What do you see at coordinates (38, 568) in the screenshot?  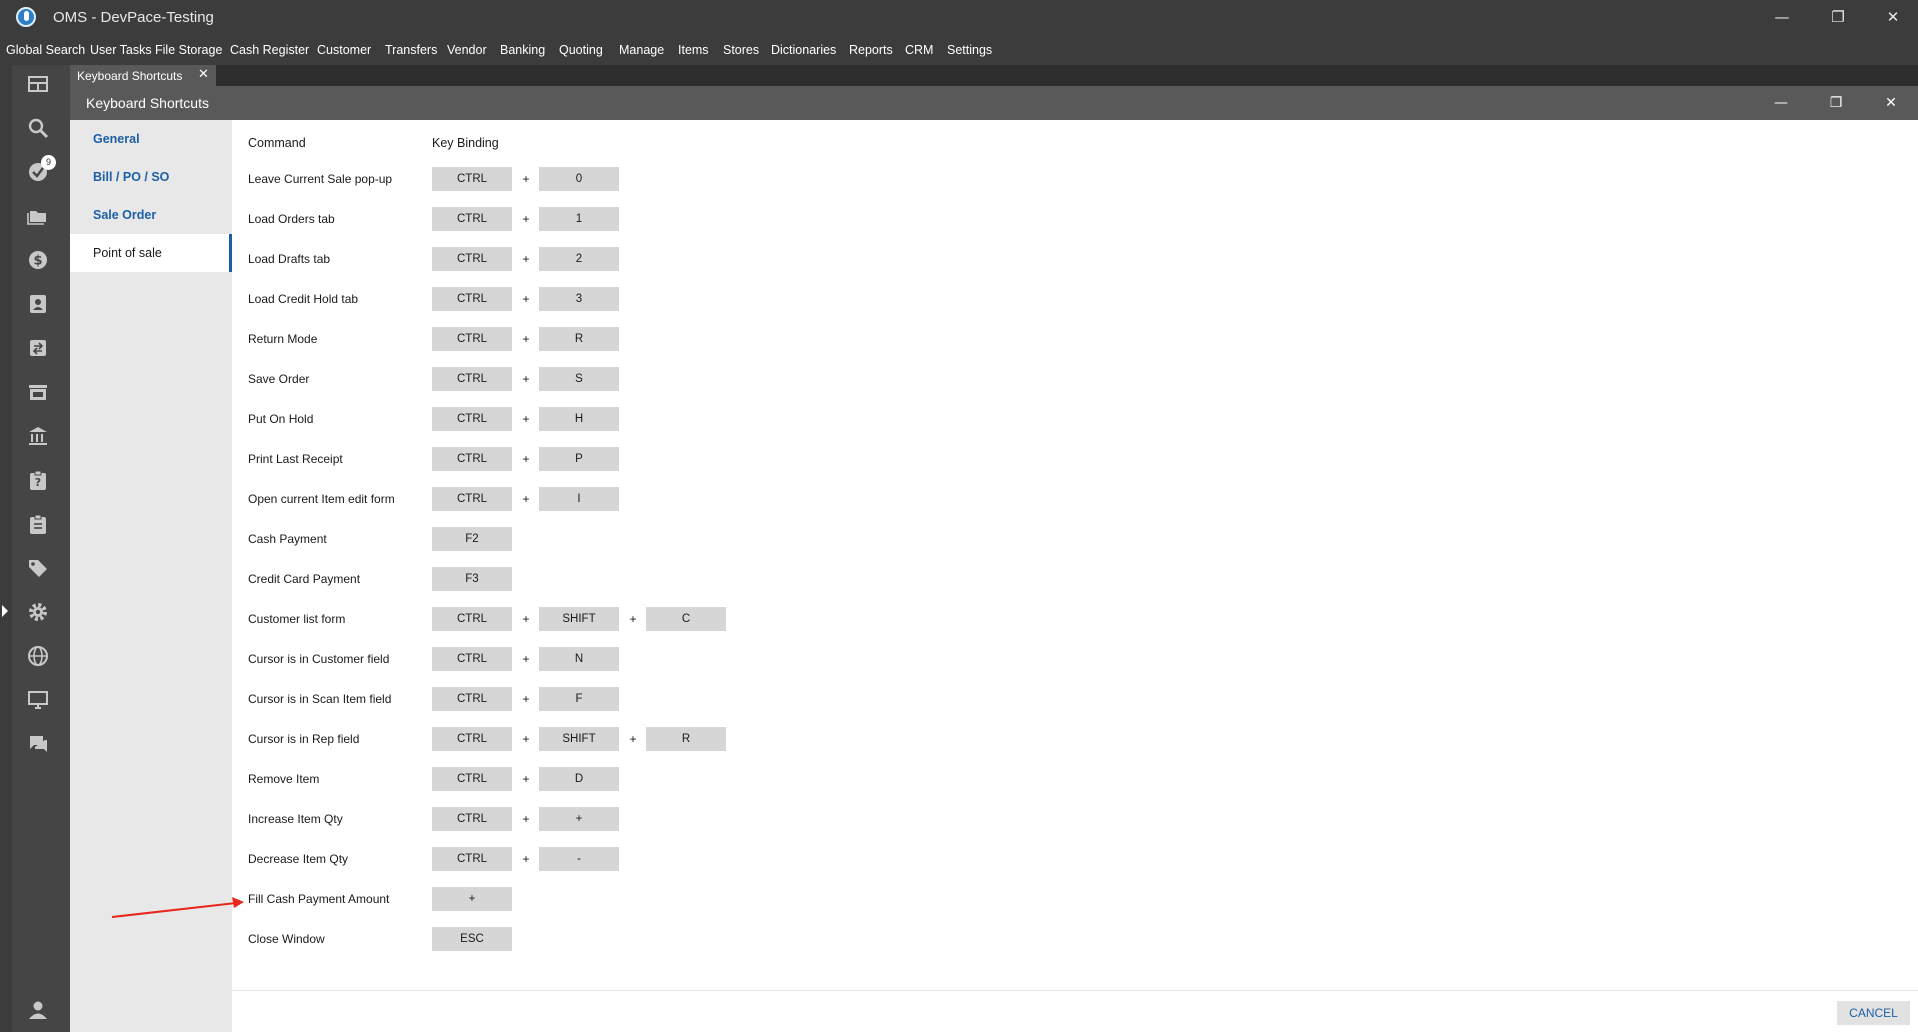 I see `tag-icon` at bounding box center [38, 568].